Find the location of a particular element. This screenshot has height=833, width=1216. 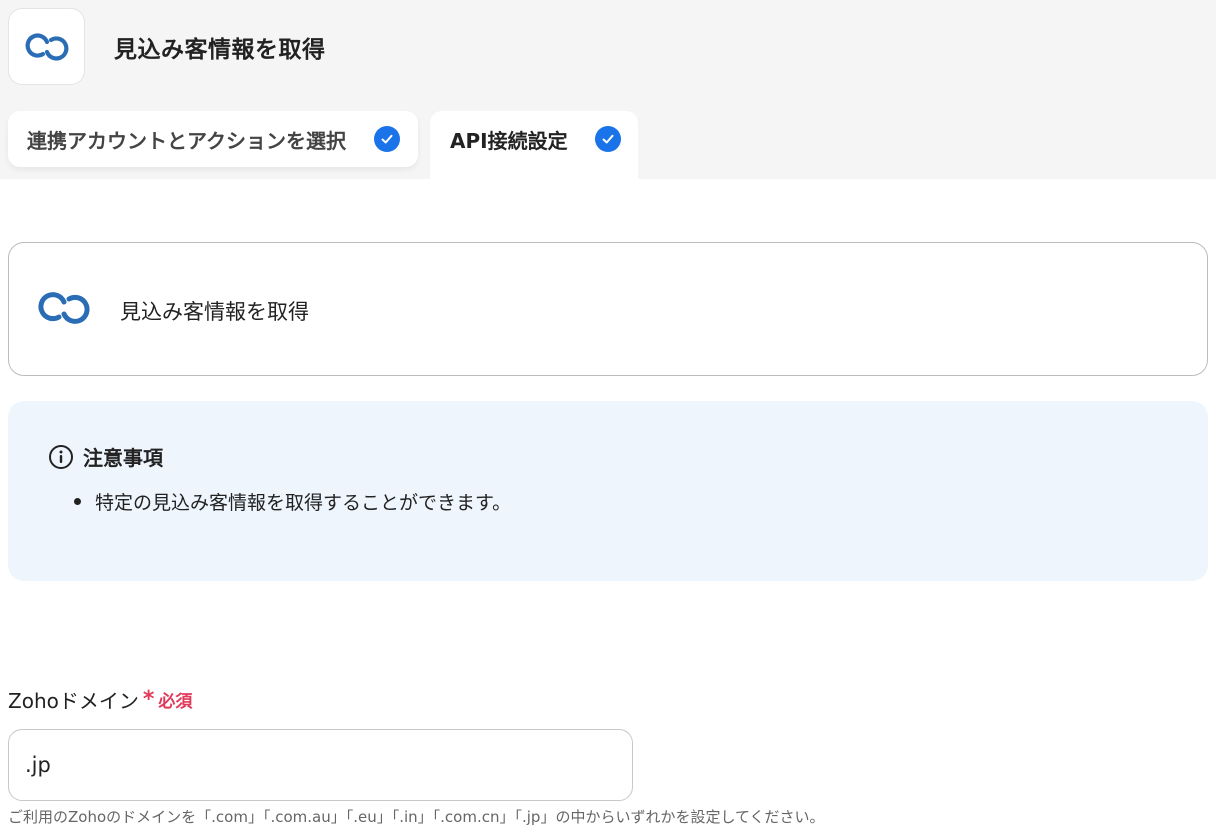

operation-label: 見込み客情報を取得 is located at coordinates (214, 312).